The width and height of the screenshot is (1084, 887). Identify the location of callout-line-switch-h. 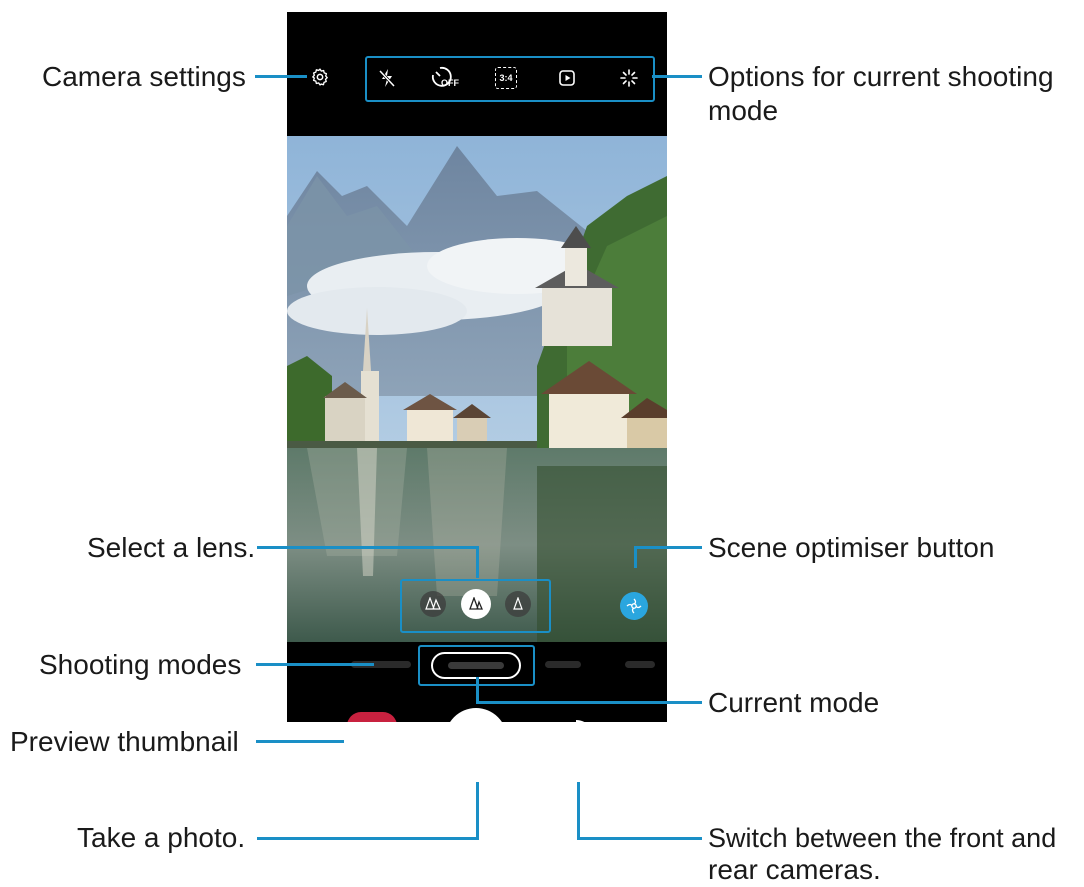
(639, 838).